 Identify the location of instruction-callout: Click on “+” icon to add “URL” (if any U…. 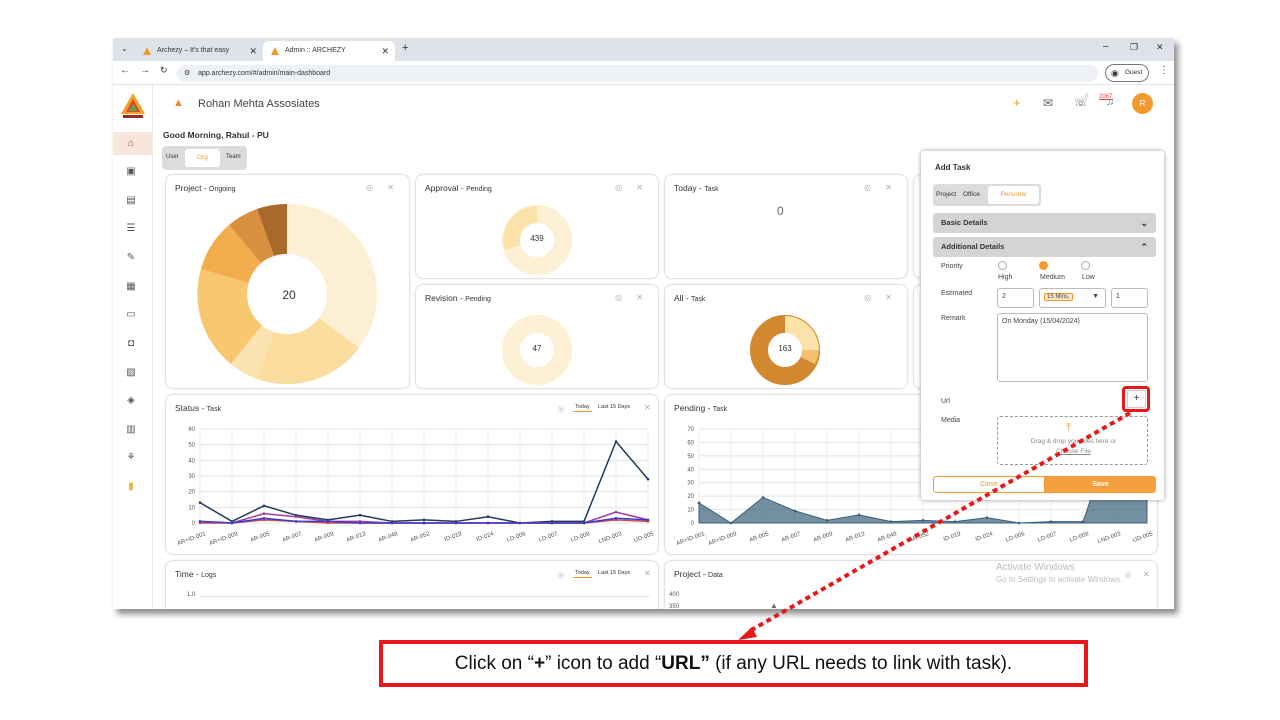
(733, 663).